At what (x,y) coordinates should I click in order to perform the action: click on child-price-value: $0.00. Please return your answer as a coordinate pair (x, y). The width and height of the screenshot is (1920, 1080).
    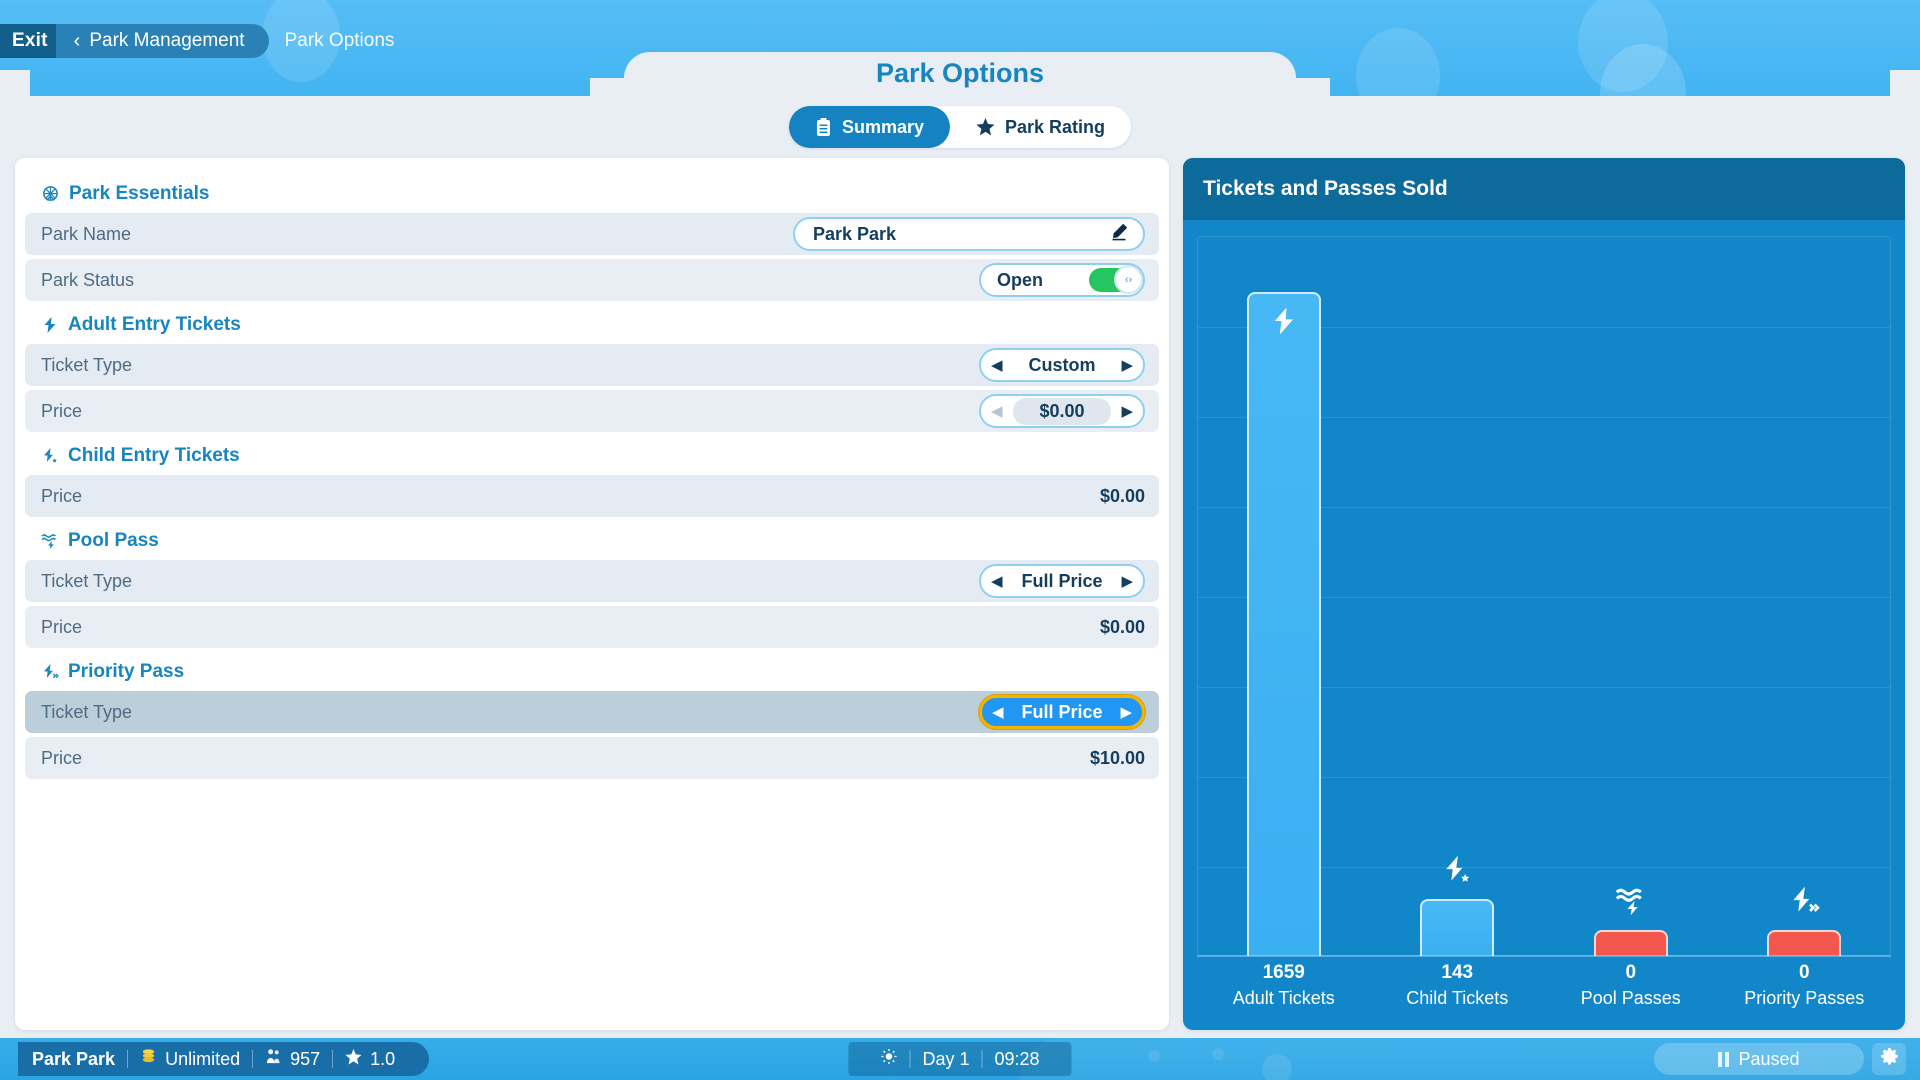
    Looking at the image, I should click on (1122, 495).